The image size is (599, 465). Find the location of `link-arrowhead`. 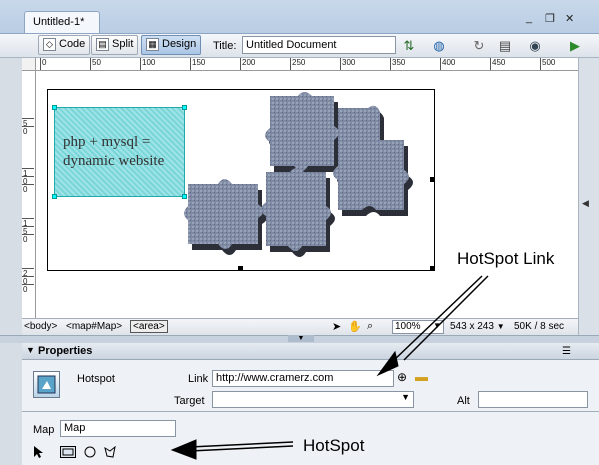

link-arrowhead is located at coordinates (387, 363).